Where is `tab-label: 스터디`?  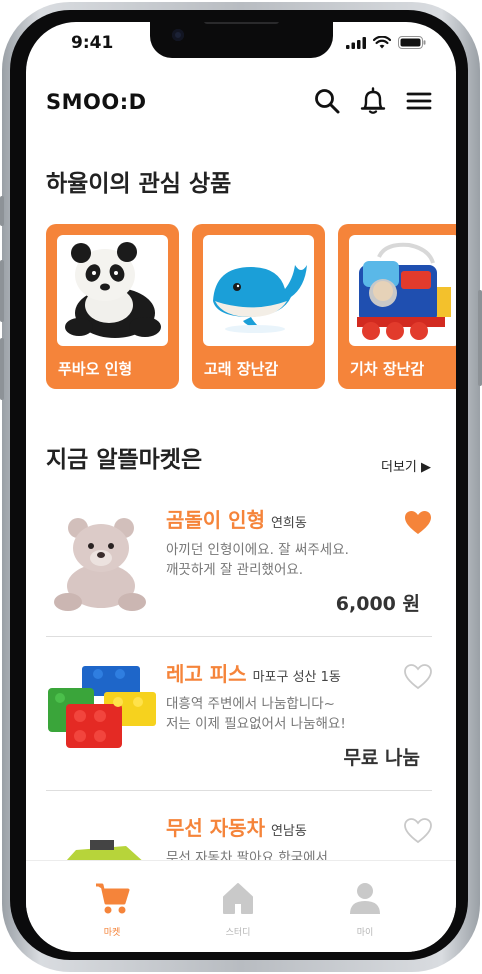
tab-label: 스터디 is located at coordinates (238, 933).